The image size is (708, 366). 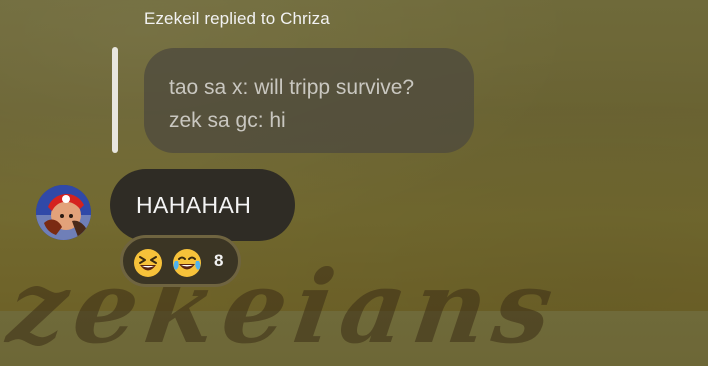 I want to click on user-avatar, so click(x=63, y=212).